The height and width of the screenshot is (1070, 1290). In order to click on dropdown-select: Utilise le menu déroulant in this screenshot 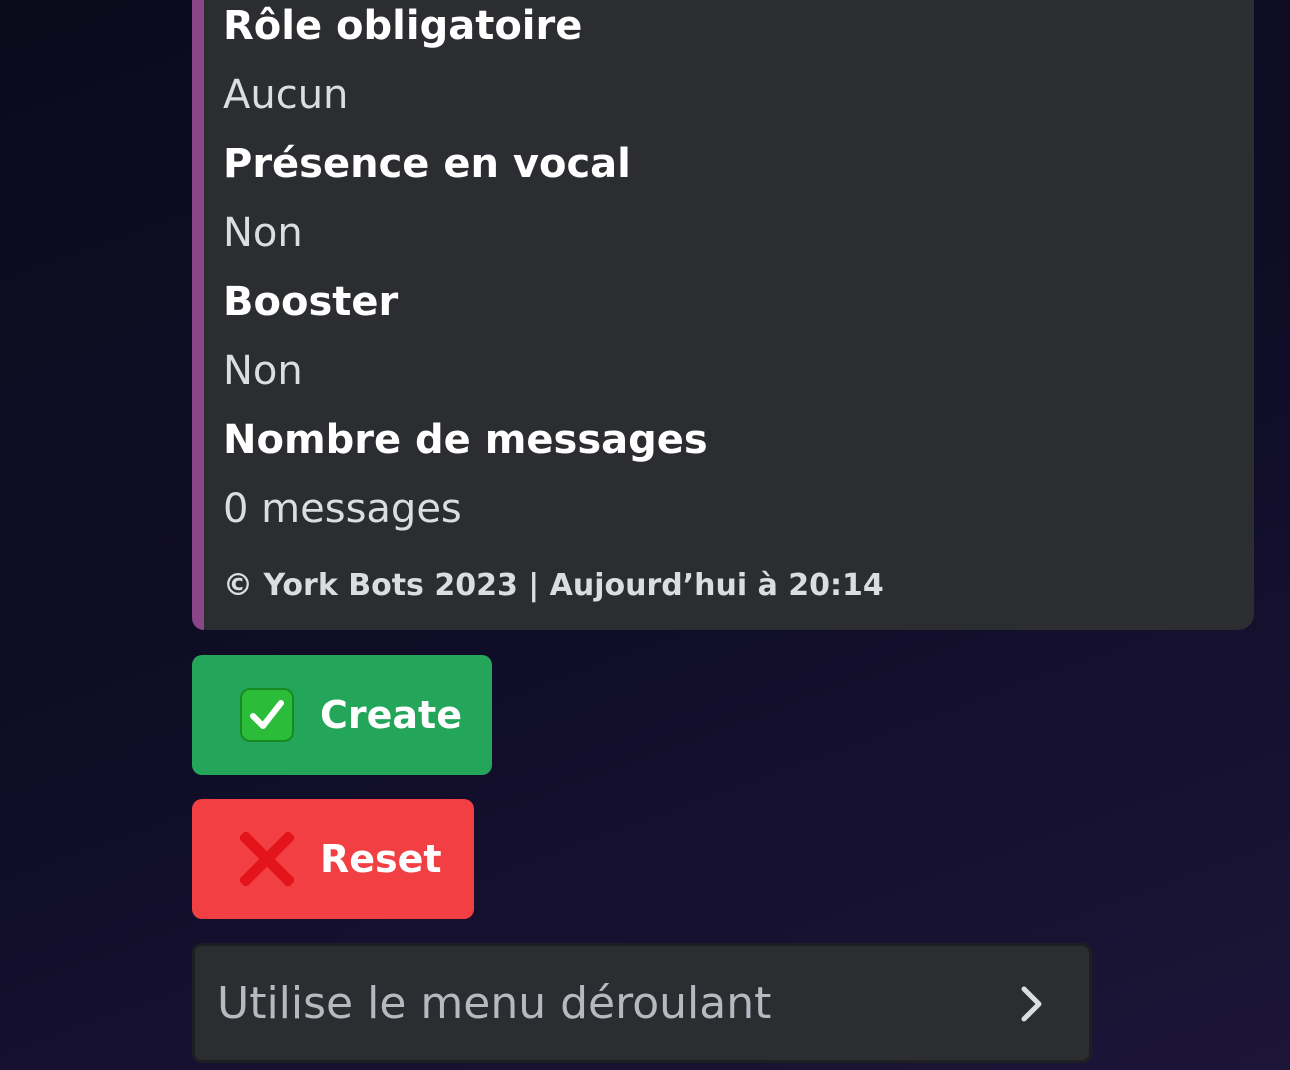, I will do `click(642, 1003)`.